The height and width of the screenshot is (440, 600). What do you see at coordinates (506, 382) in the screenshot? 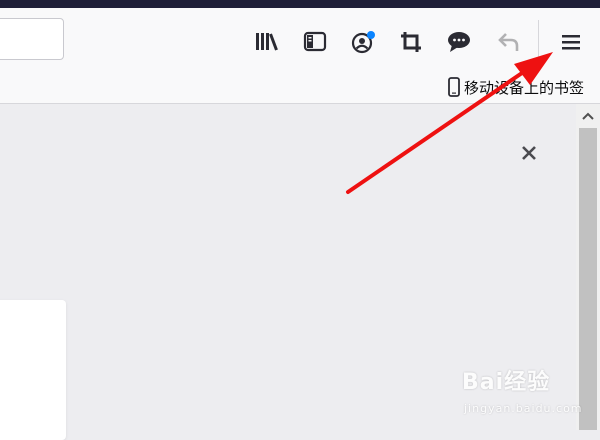
I see `watermark-main-text: Bai经验` at bounding box center [506, 382].